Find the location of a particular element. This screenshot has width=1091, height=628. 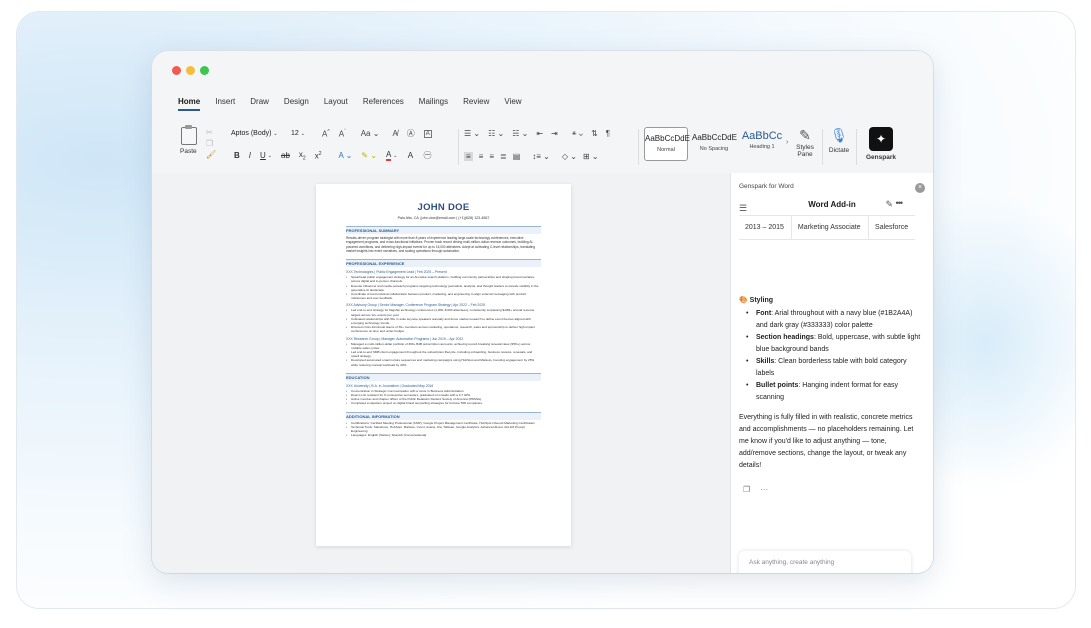

numbering-icon: ☷ ⌄ is located at coordinates (496, 133).